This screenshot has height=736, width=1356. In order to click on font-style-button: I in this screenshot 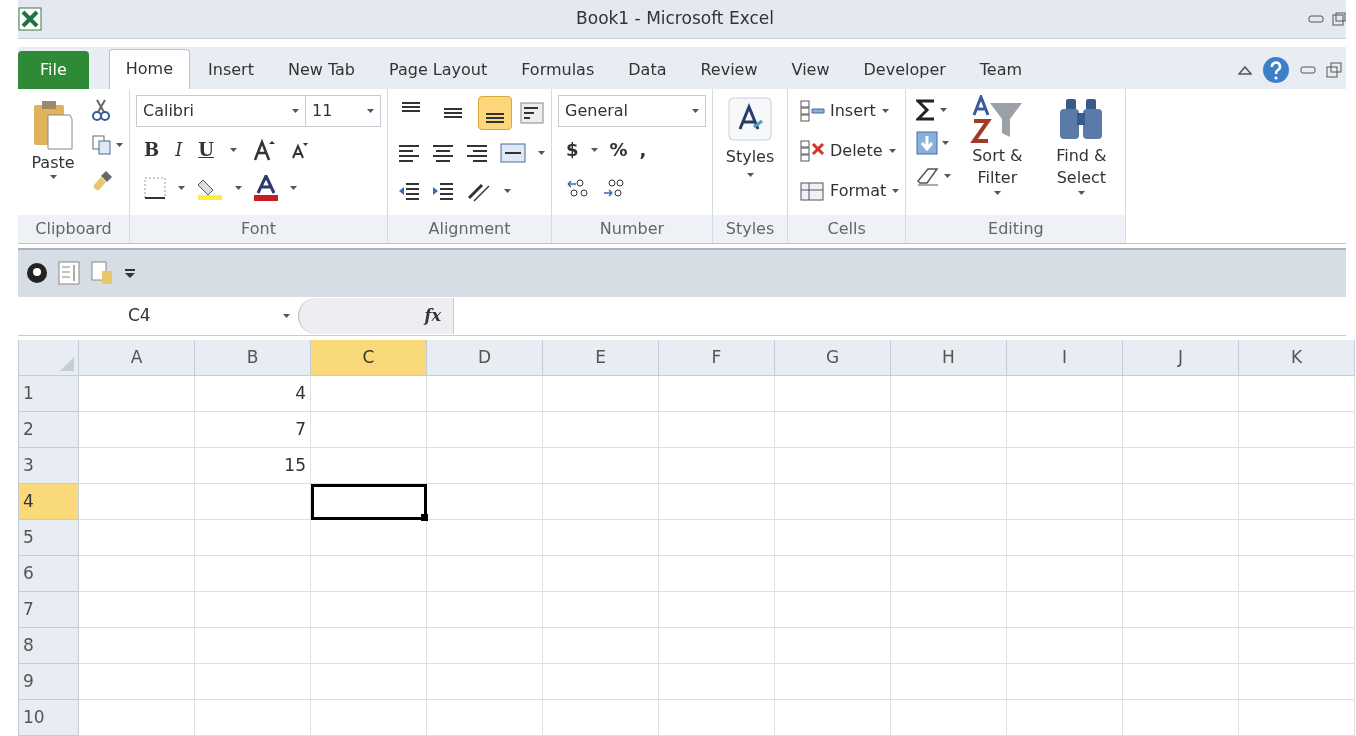, I will do `click(179, 150)`.